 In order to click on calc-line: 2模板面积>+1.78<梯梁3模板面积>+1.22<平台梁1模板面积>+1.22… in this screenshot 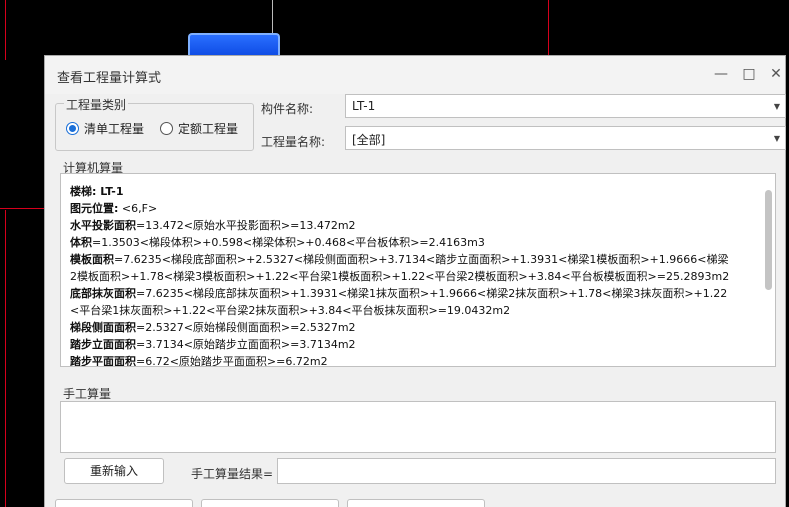, I will do `click(400, 276)`.